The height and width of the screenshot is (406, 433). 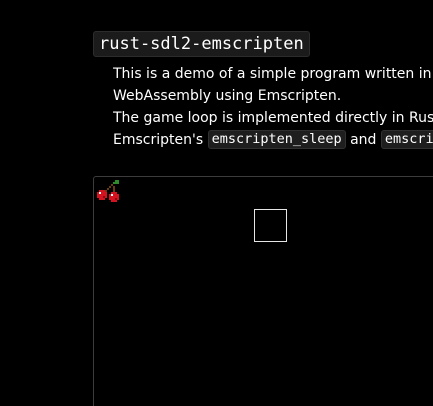 I want to click on page-title: rust-sdl2-emscripten, so click(x=201, y=44).